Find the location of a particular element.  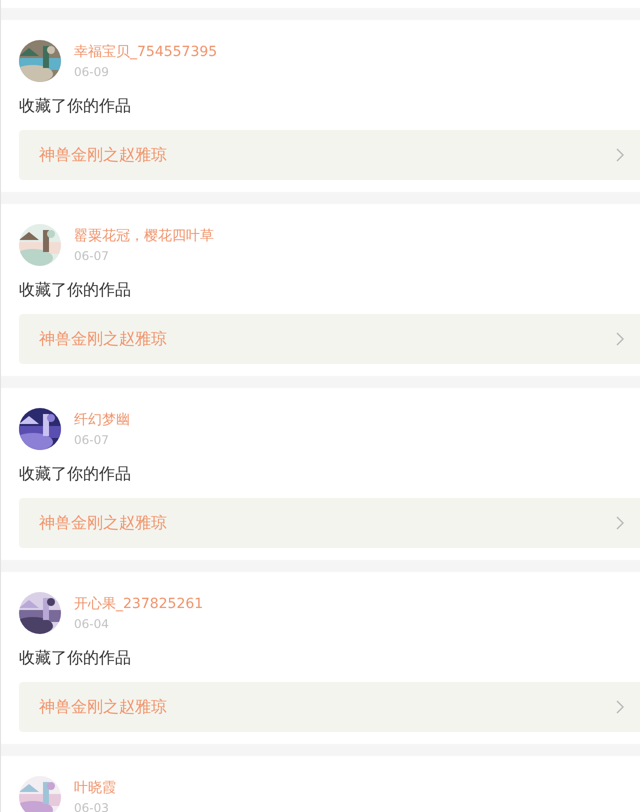

user-name: 罂粟花冠，樱花四叶草 is located at coordinates (144, 235).